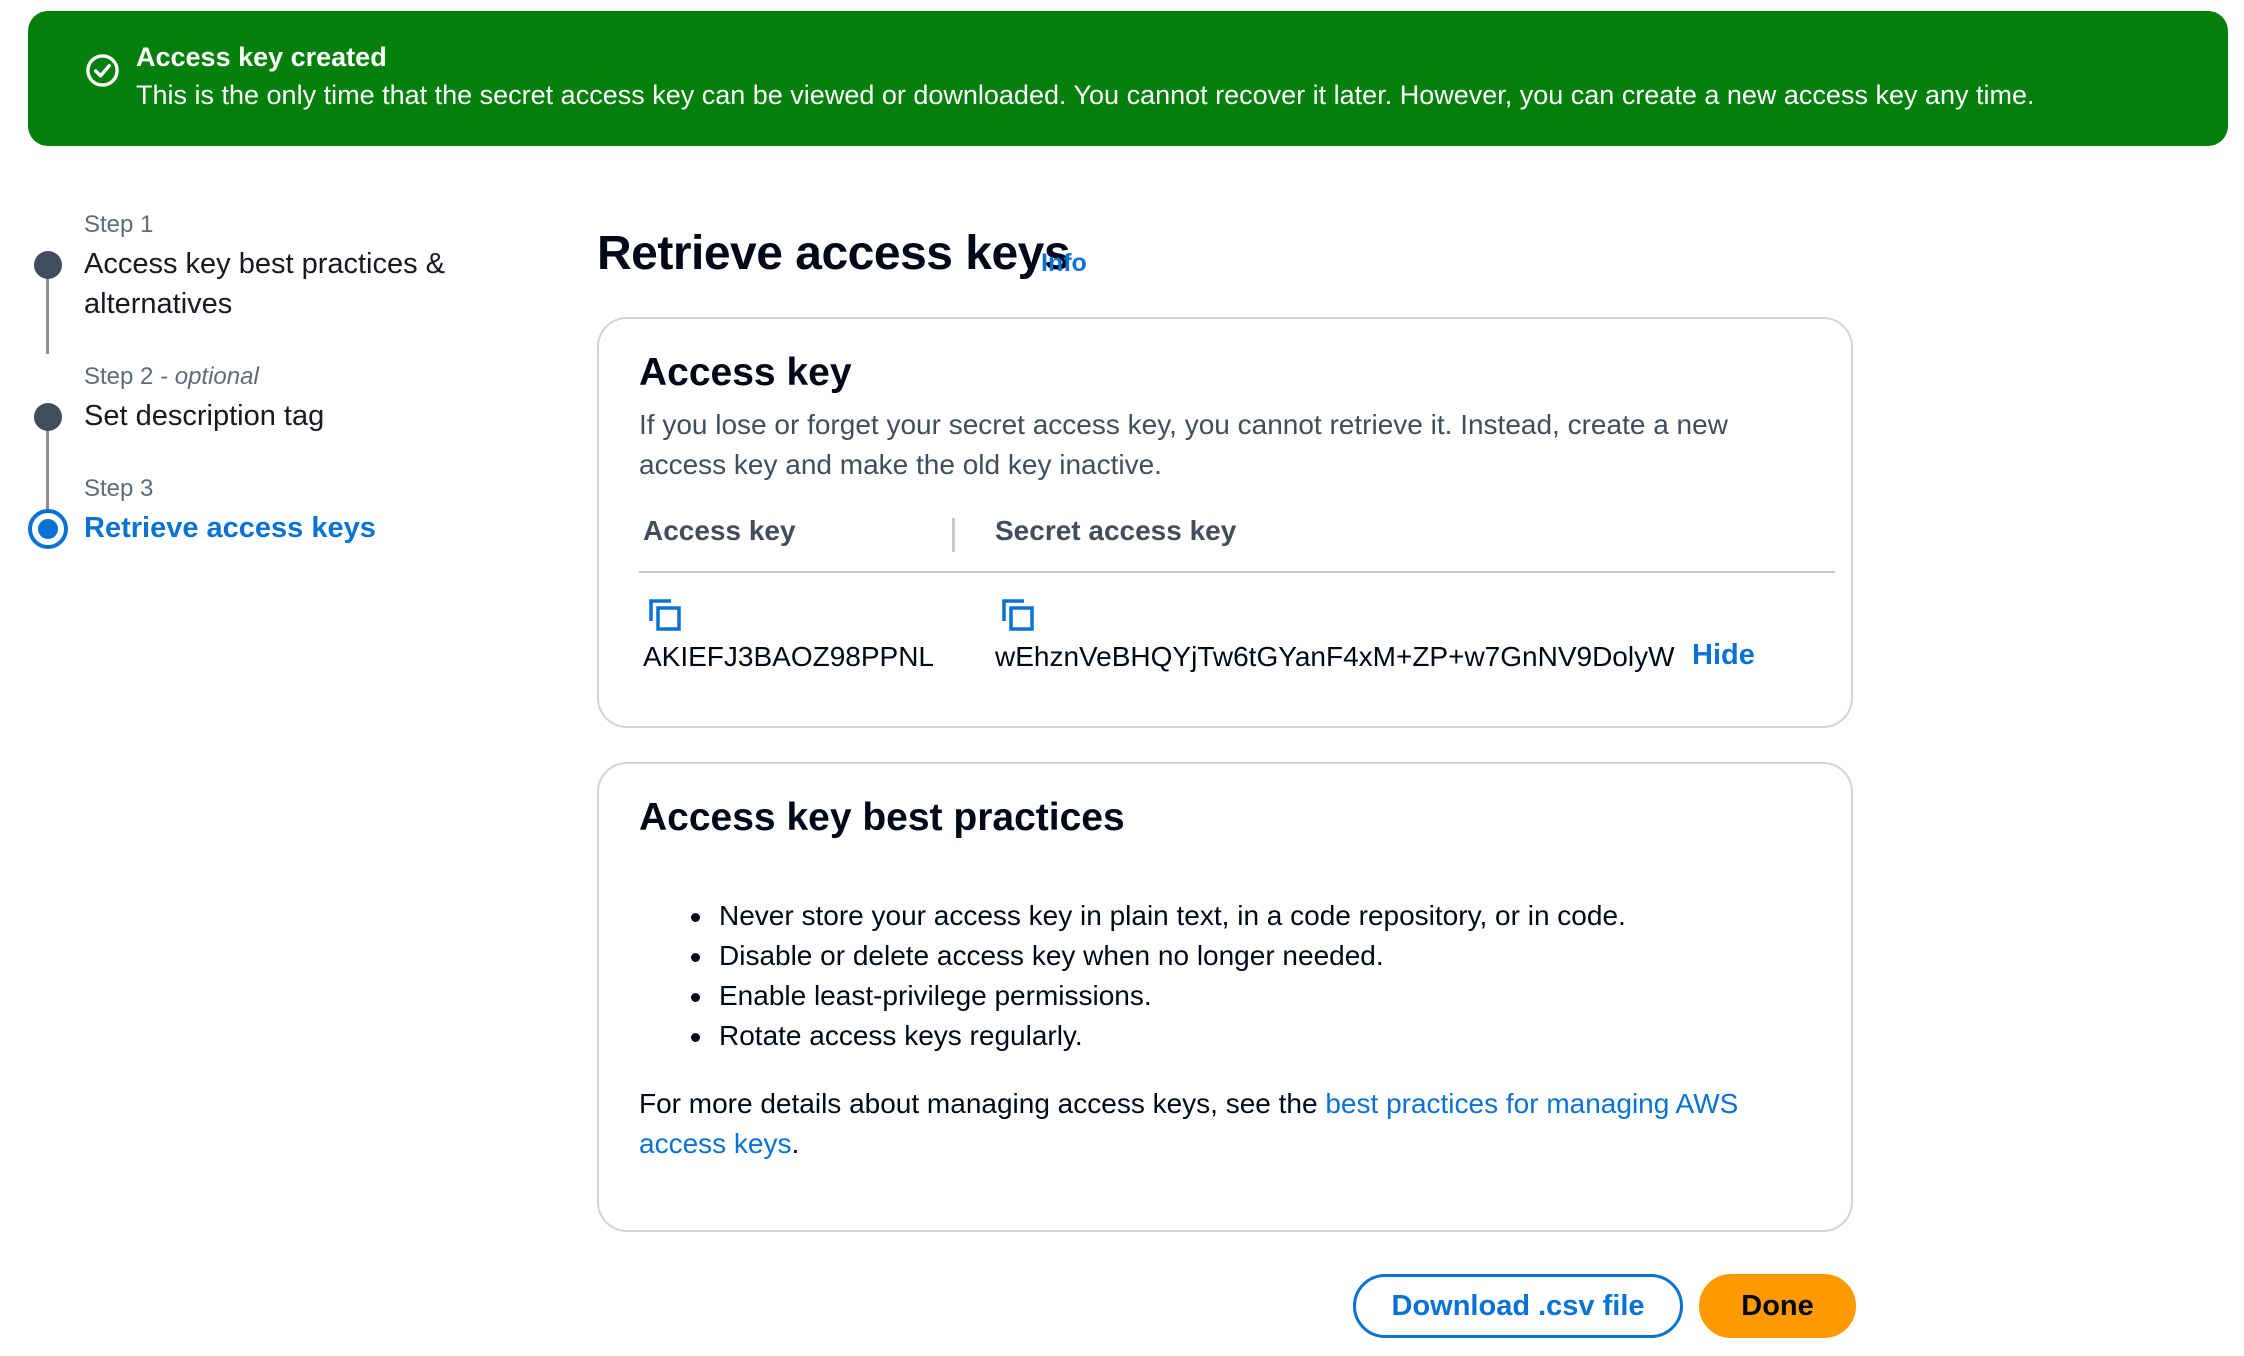 This screenshot has height=1356, width=2244. What do you see at coordinates (264, 284) in the screenshot?
I see `step-1-title: Access key best practices & alternatives` at bounding box center [264, 284].